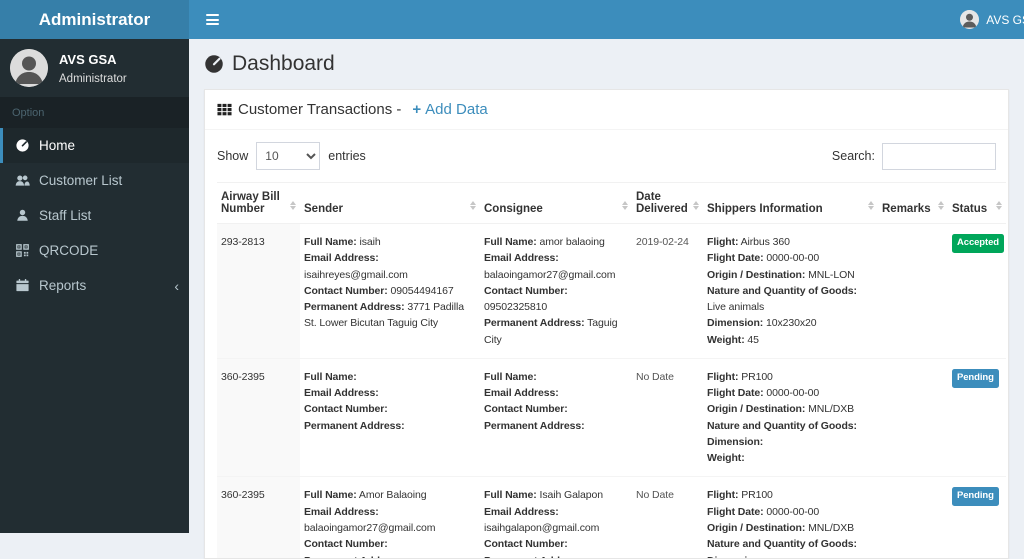 The image size is (1024, 559). Describe the element at coordinates (790, 323) in the screenshot. I see `field-line: Dimension: 10x230x20` at that location.